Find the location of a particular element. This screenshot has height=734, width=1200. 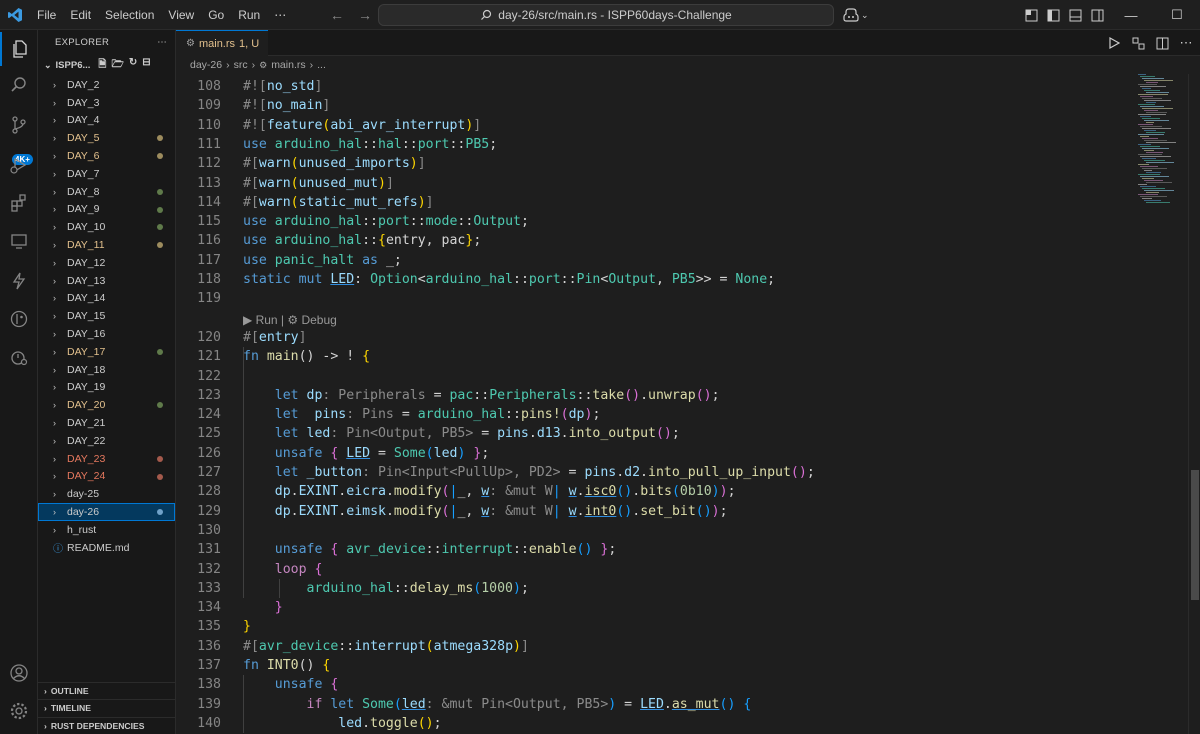

file-readme: ⓘ README.md is located at coordinates (106, 548).